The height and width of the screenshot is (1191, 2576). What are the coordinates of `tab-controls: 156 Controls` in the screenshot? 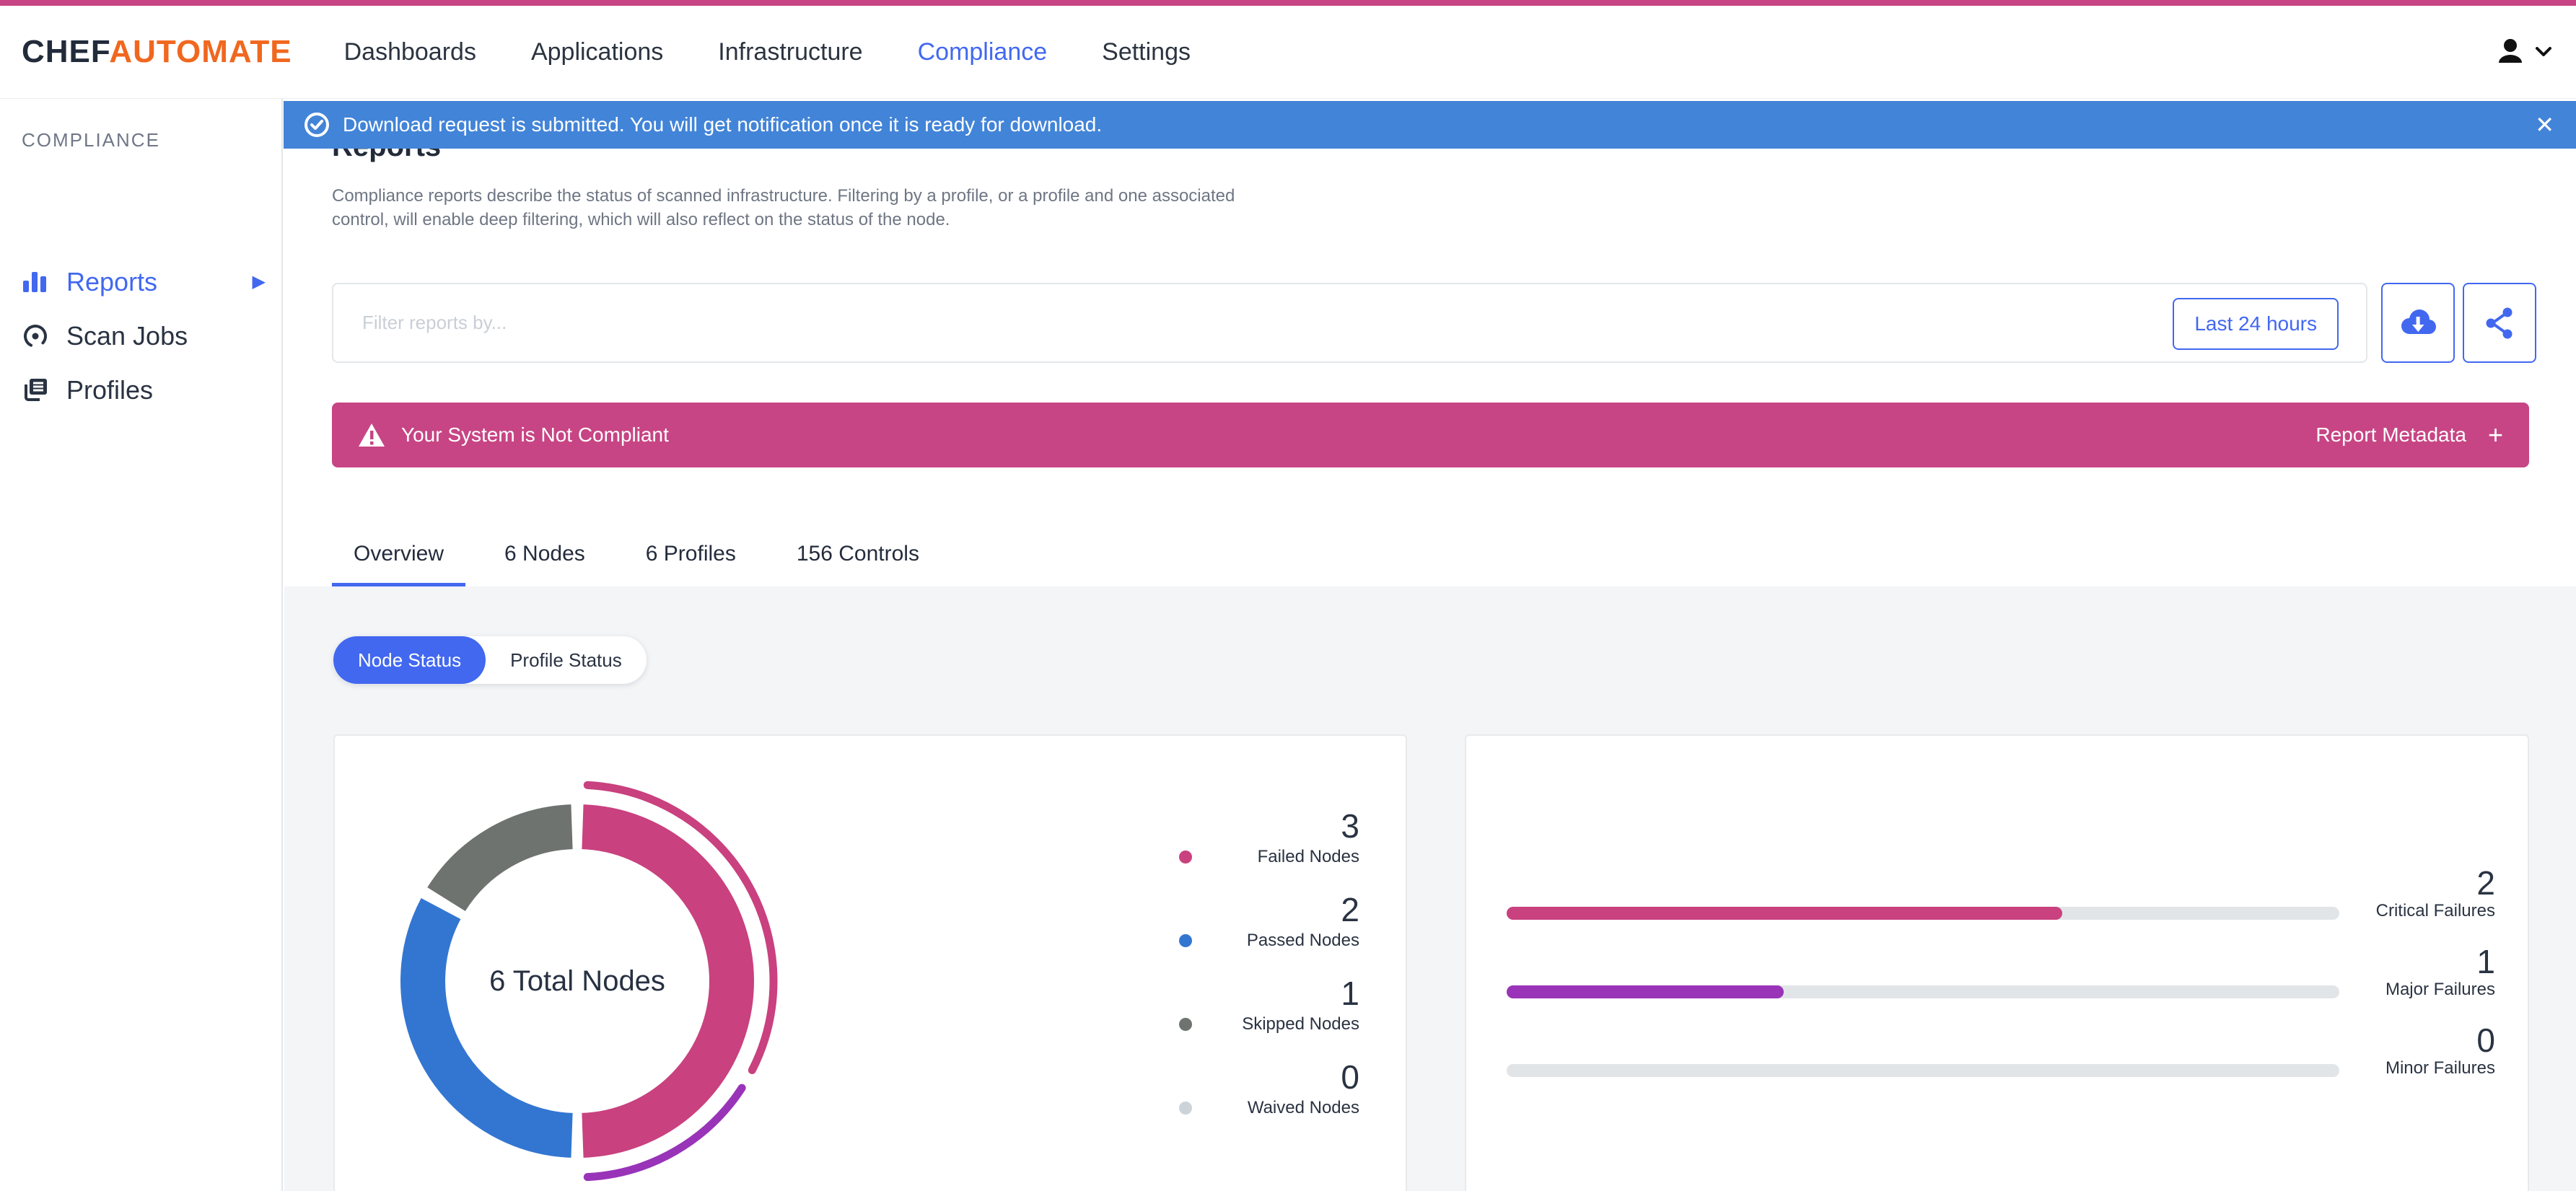 It's located at (858, 555).